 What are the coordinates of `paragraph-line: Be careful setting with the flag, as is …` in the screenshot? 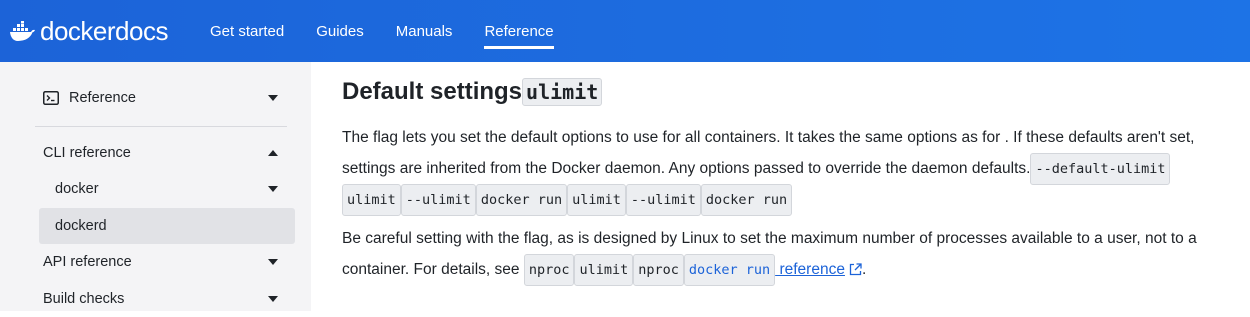 It's located at (769, 238).